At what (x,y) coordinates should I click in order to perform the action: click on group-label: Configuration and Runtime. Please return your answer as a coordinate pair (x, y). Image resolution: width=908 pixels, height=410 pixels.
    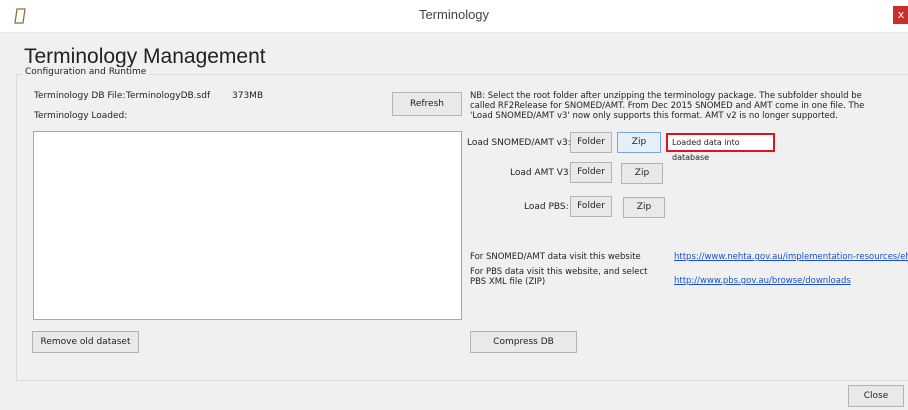
    Looking at the image, I should click on (86, 72).